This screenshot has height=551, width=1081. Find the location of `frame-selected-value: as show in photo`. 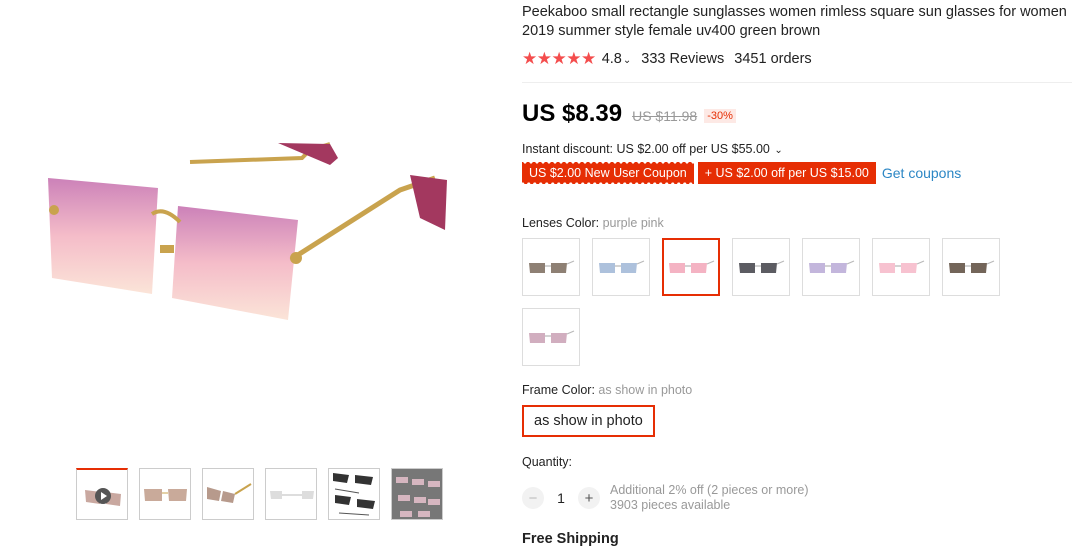

frame-selected-value: as show in photo is located at coordinates (645, 390).